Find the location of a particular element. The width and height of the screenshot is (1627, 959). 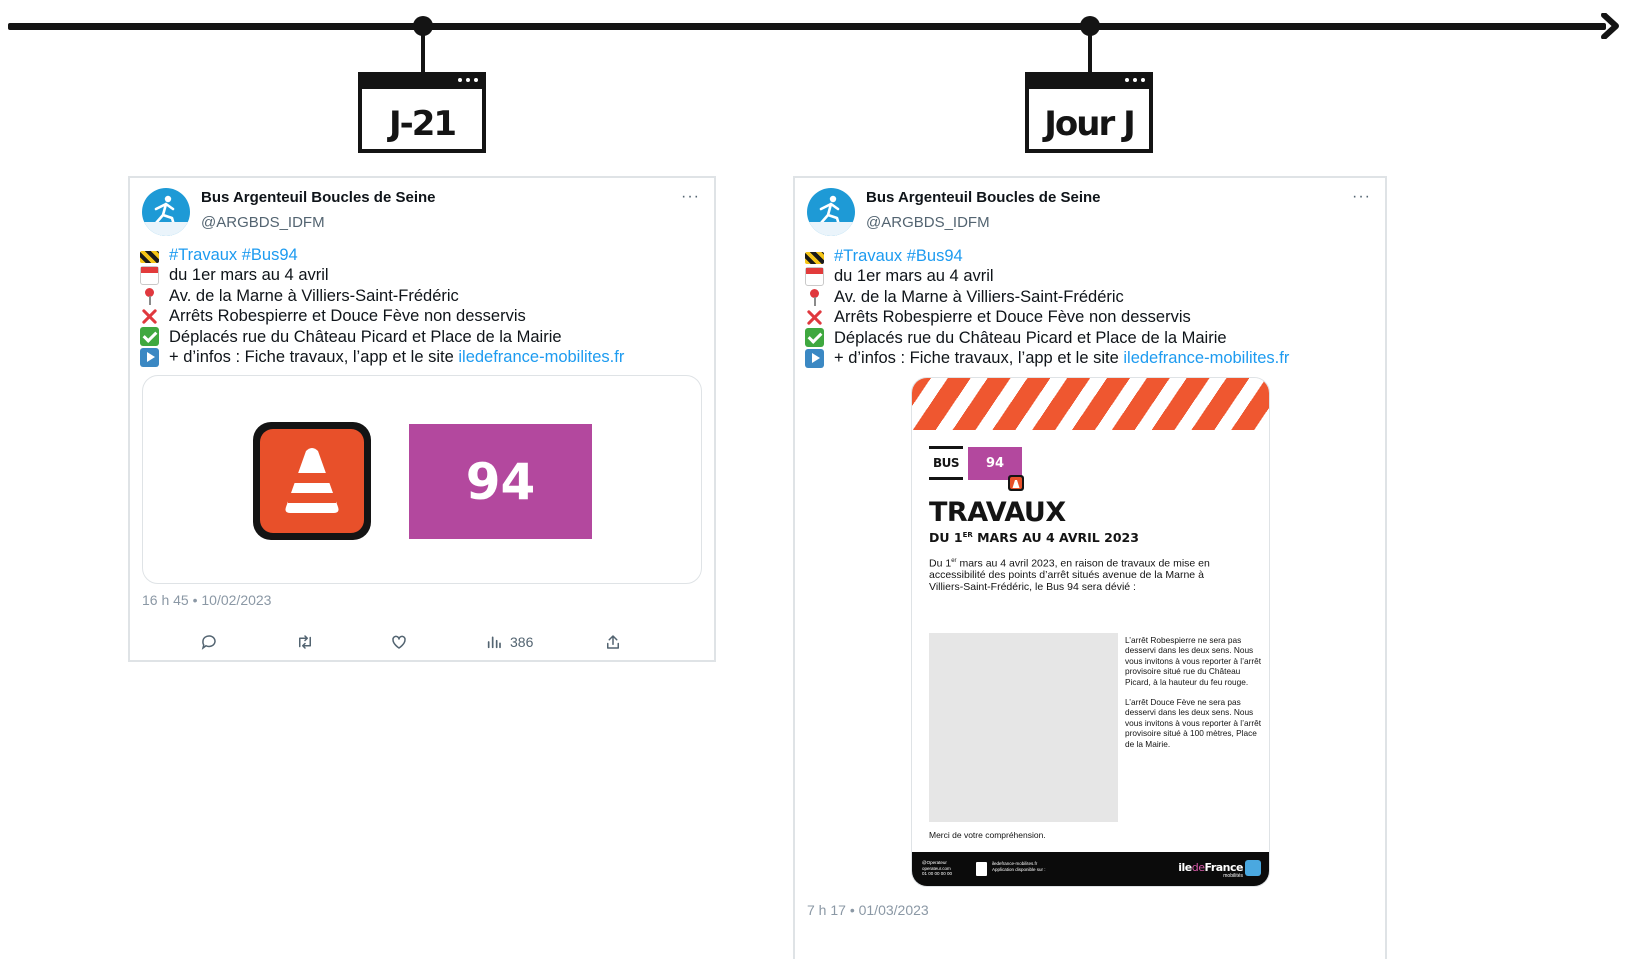

map-placeholder is located at coordinates (1023, 727).